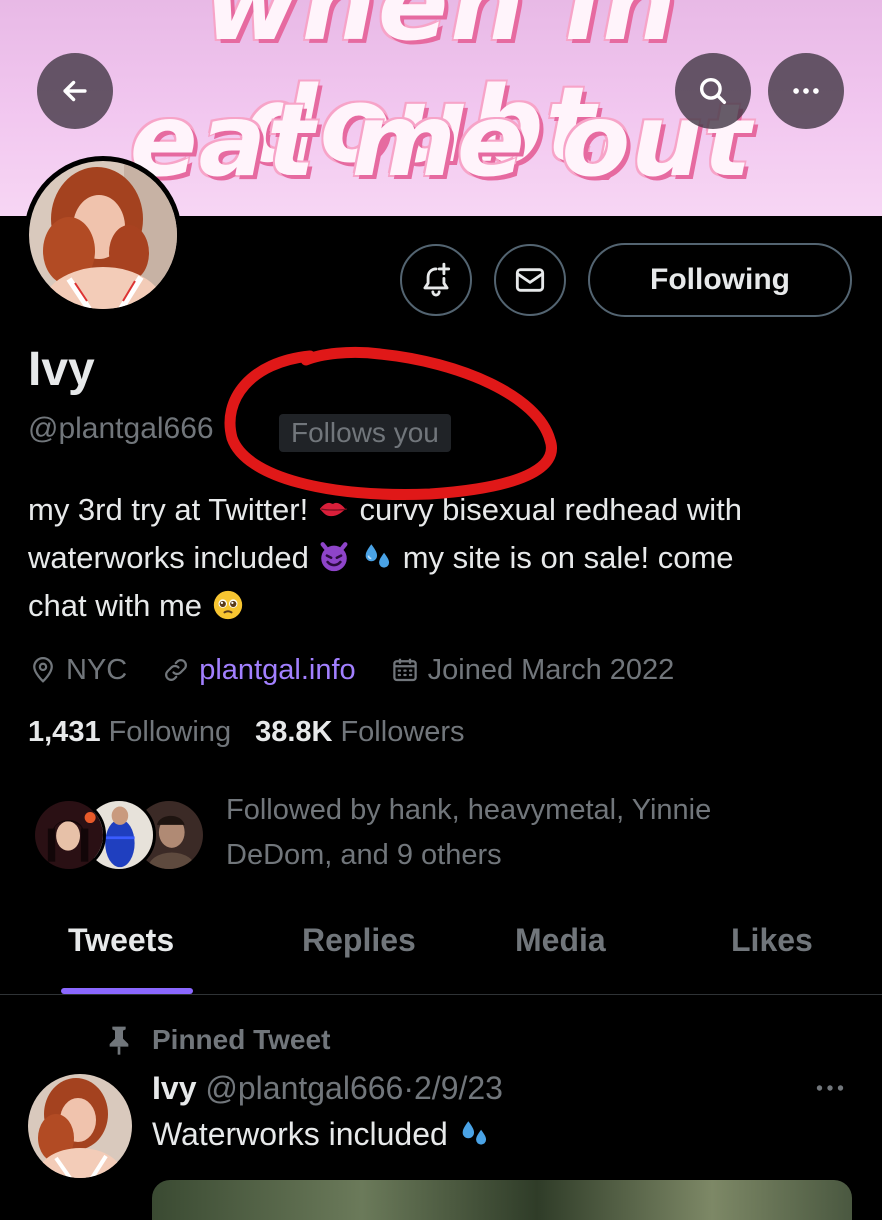  Describe the element at coordinates (502, 1200) in the screenshot. I see `tweet-media-image` at that location.